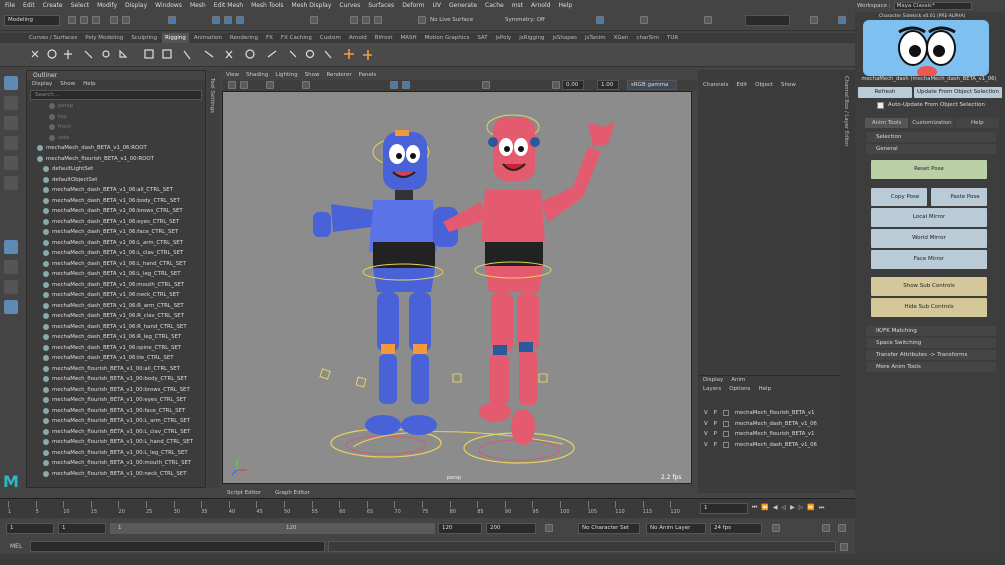 The height and width of the screenshot is (565, 1005). Describe the element at coordinates (314, 20) in the screenshot. I see `lock-icon` at that location.